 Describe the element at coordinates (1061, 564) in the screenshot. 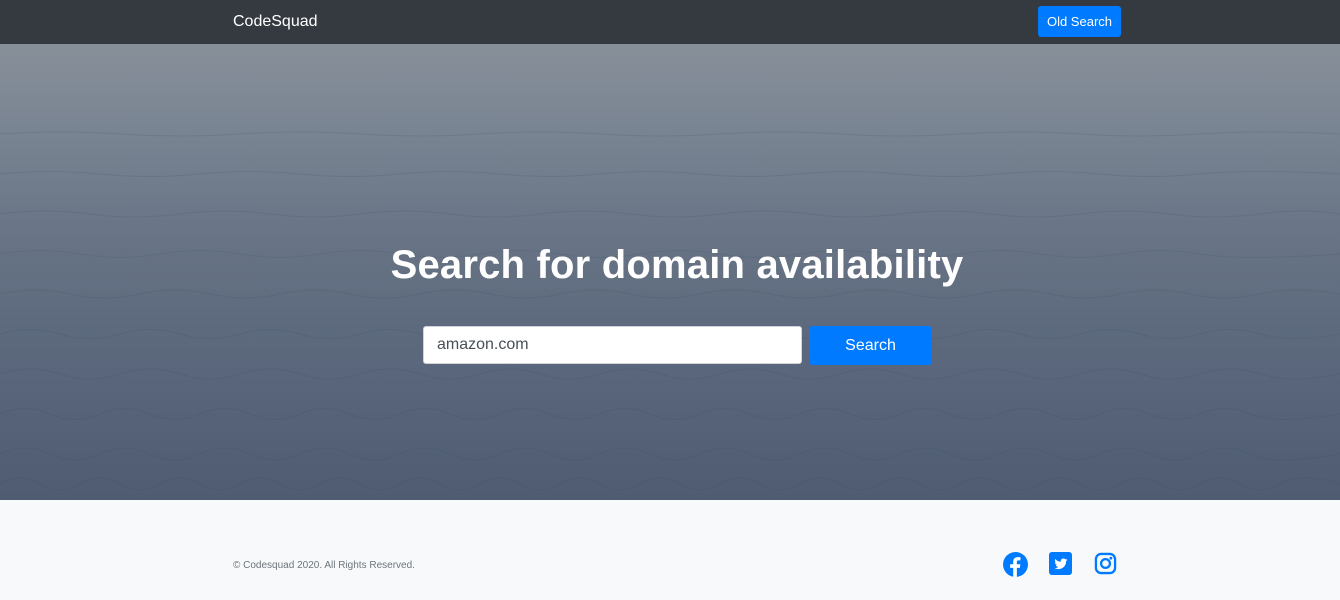

I see `twitter-icon` at that location.